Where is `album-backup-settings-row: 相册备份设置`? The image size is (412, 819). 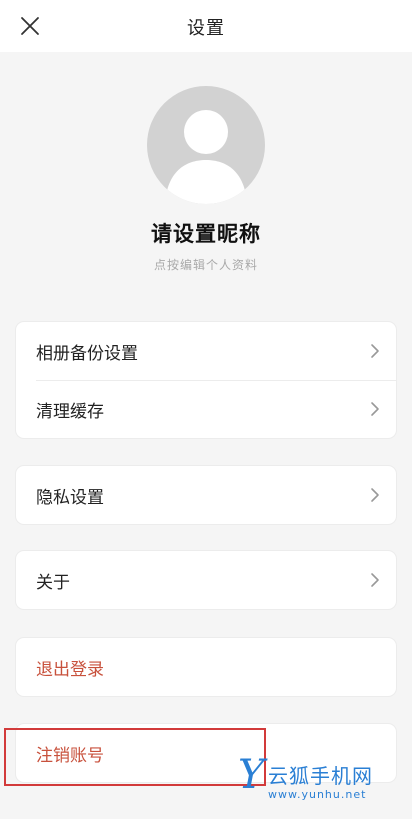
album-backup-settings-row: 相册备份设置 is located at coordinates (206, 351).